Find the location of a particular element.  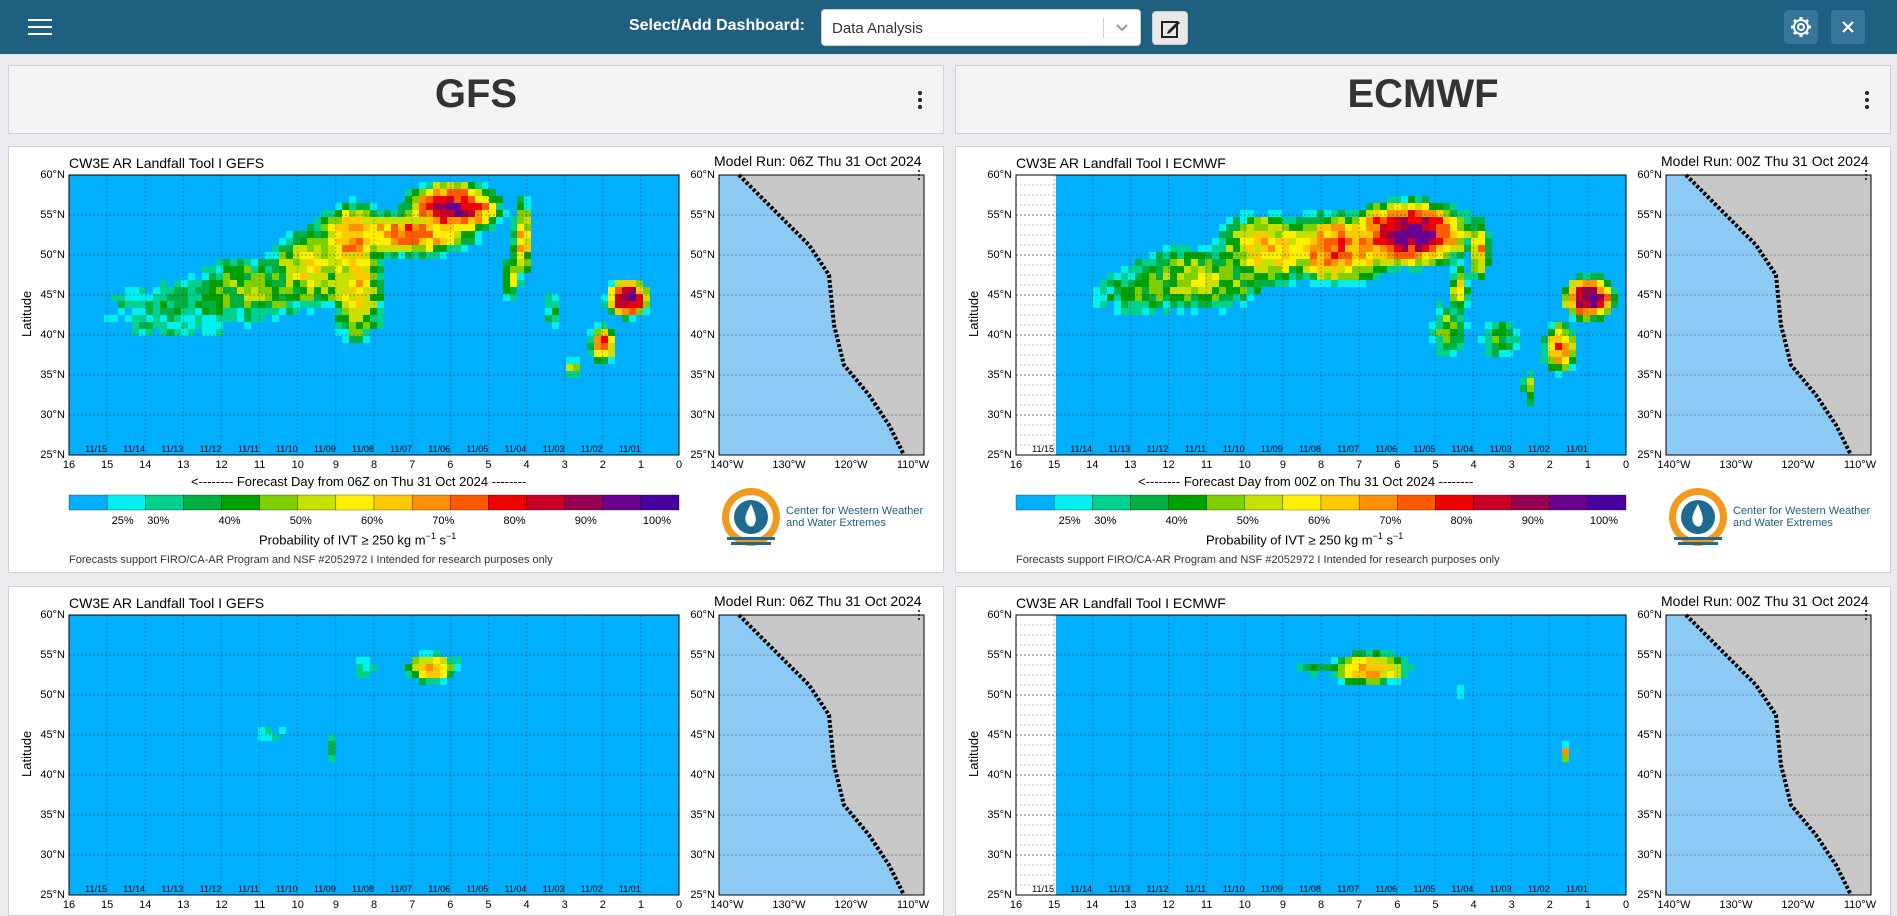

percent-tick: 30% is located at coordinates (1105, 521).